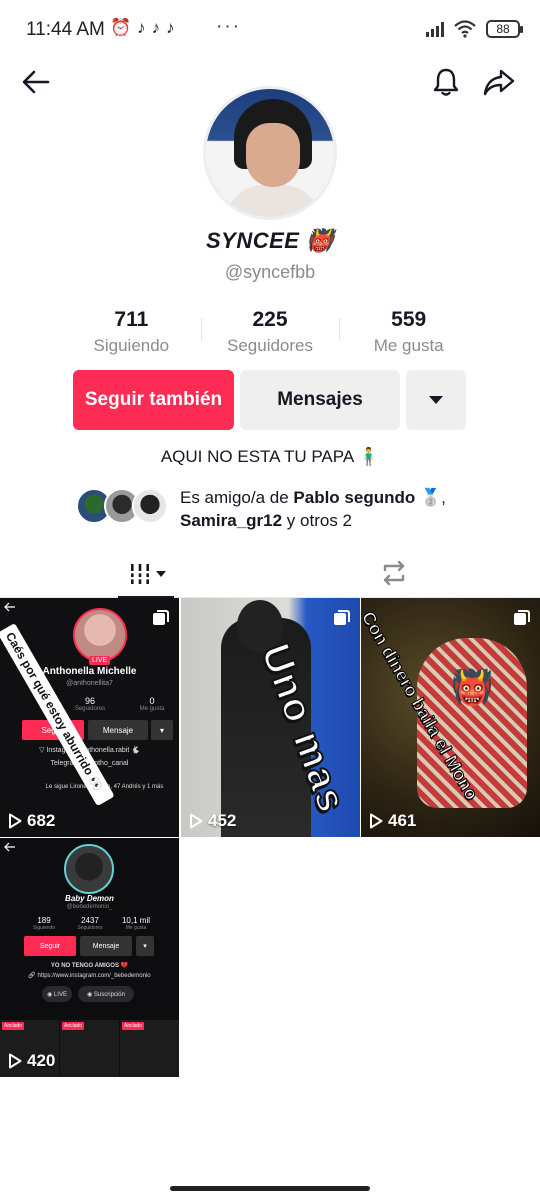 Image resolution: width=540 pixels, height=1200 pixels. Describe the element at coordinates (50, 946) in the screenshot. I see `inner-follow-button: Seguir` at that location.